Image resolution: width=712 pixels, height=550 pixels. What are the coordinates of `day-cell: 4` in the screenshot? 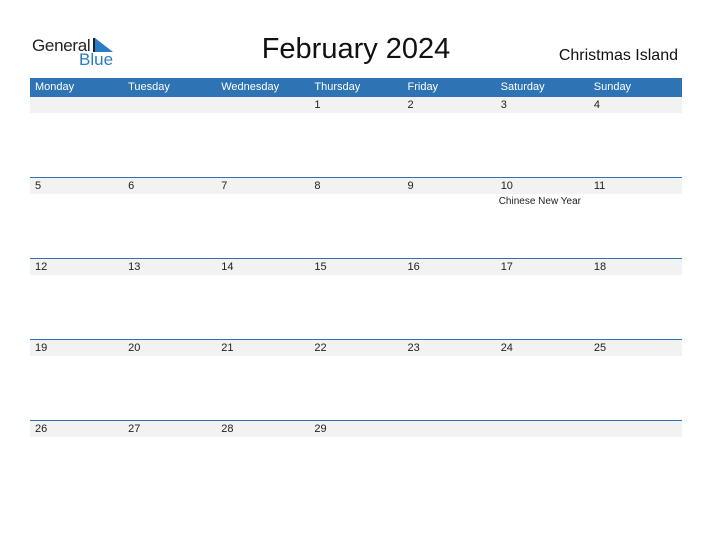 It's located at (635, 137).